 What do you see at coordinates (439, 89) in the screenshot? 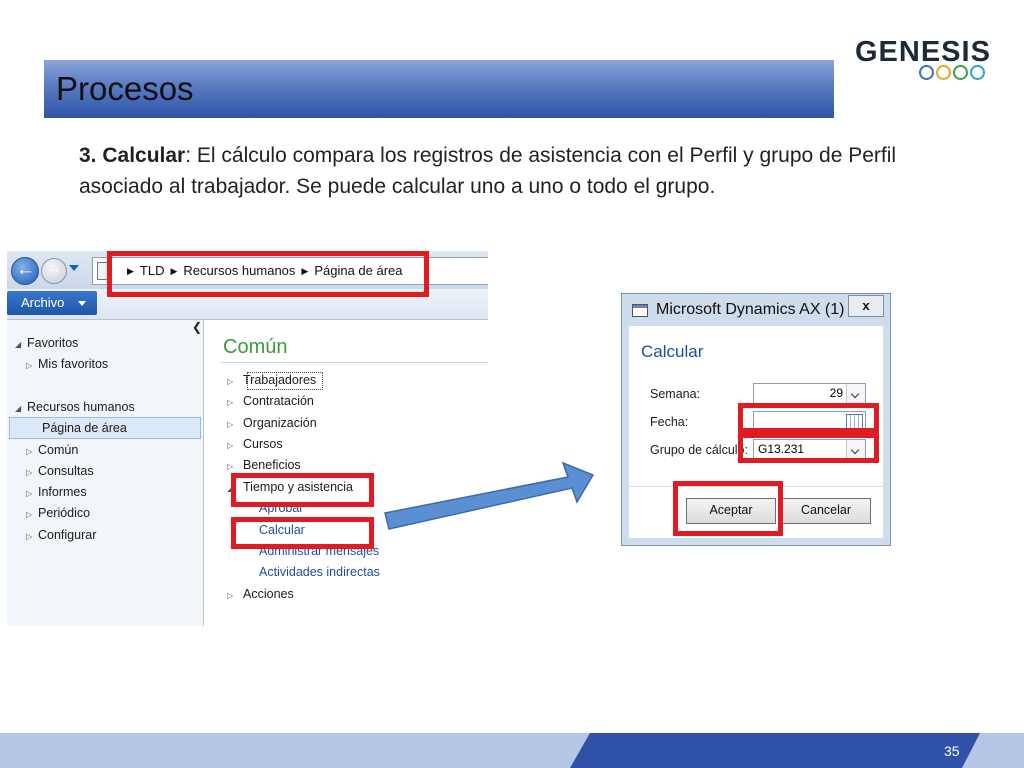
I see `slide-title-bar: Procesos` at bounding box center [439, 89].